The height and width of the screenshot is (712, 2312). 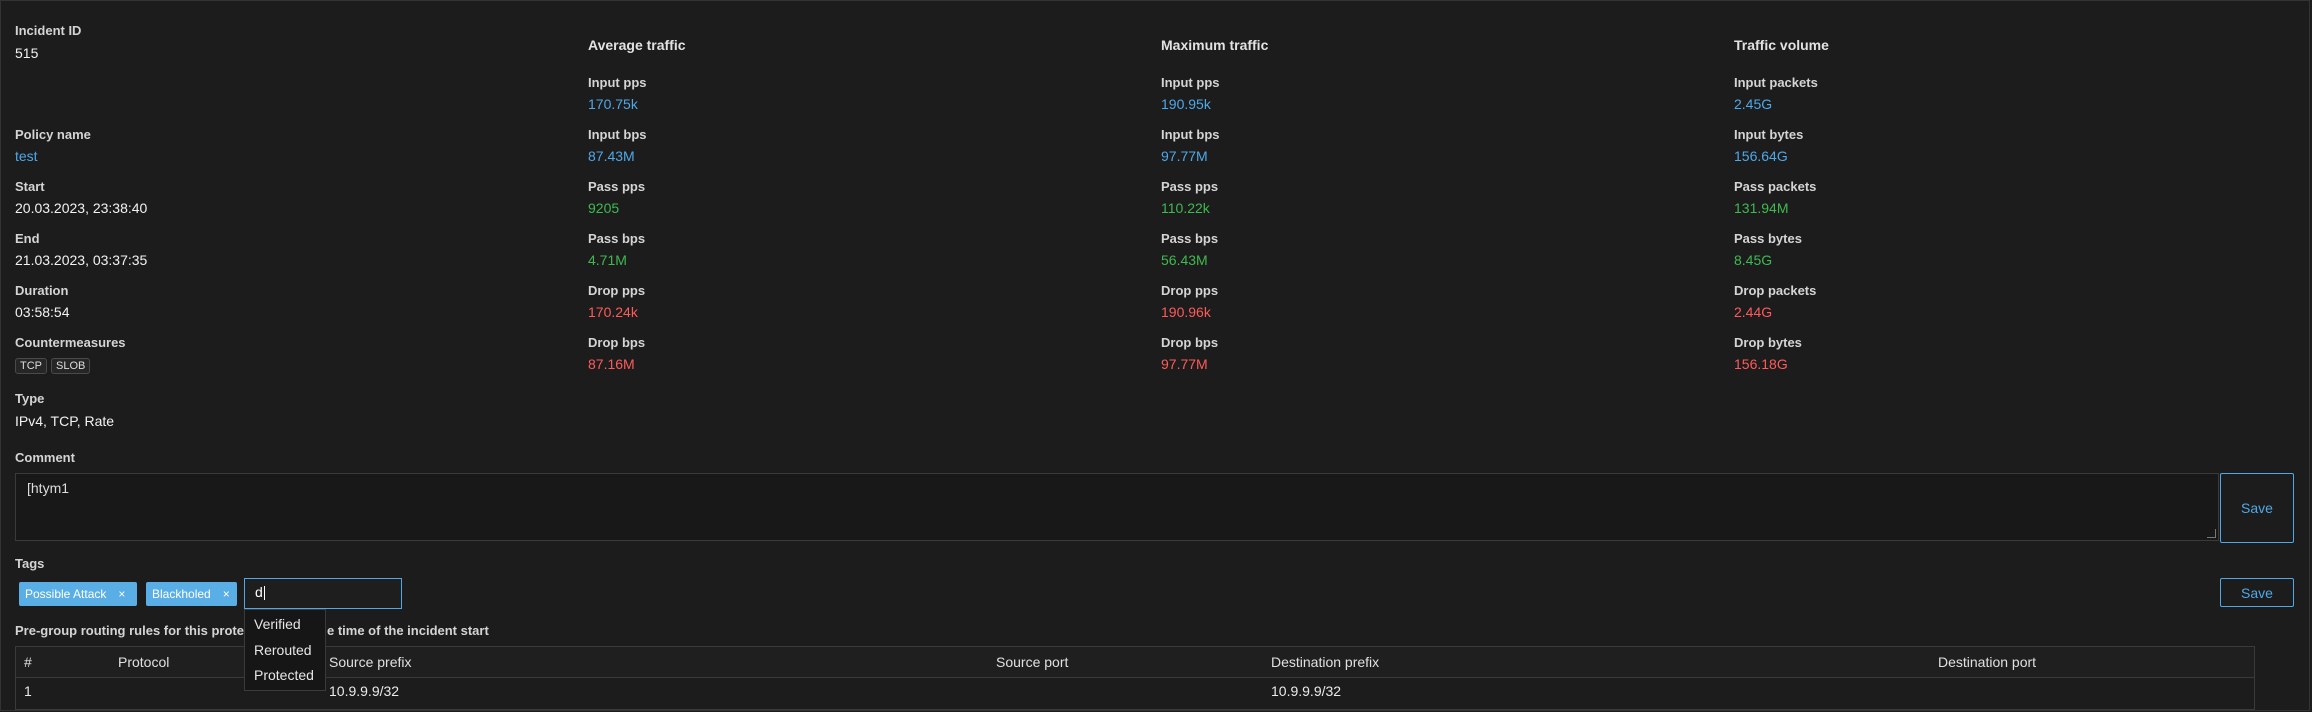 I want to click on suggestion-rerouted: Rerouted, so click(x=283, y=650).